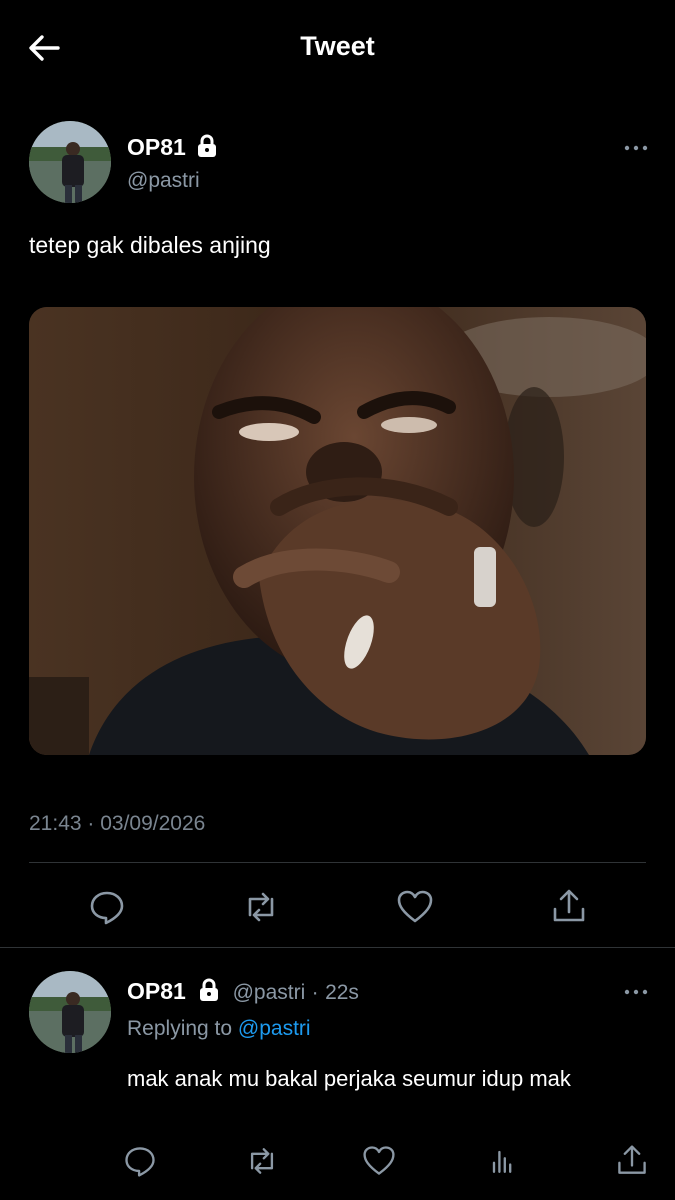 This screenshot has height=1200, width=675. Describe the element at coordinates (274, 1028) in the screenshot. I see `mention-link: @pastri` at that location.